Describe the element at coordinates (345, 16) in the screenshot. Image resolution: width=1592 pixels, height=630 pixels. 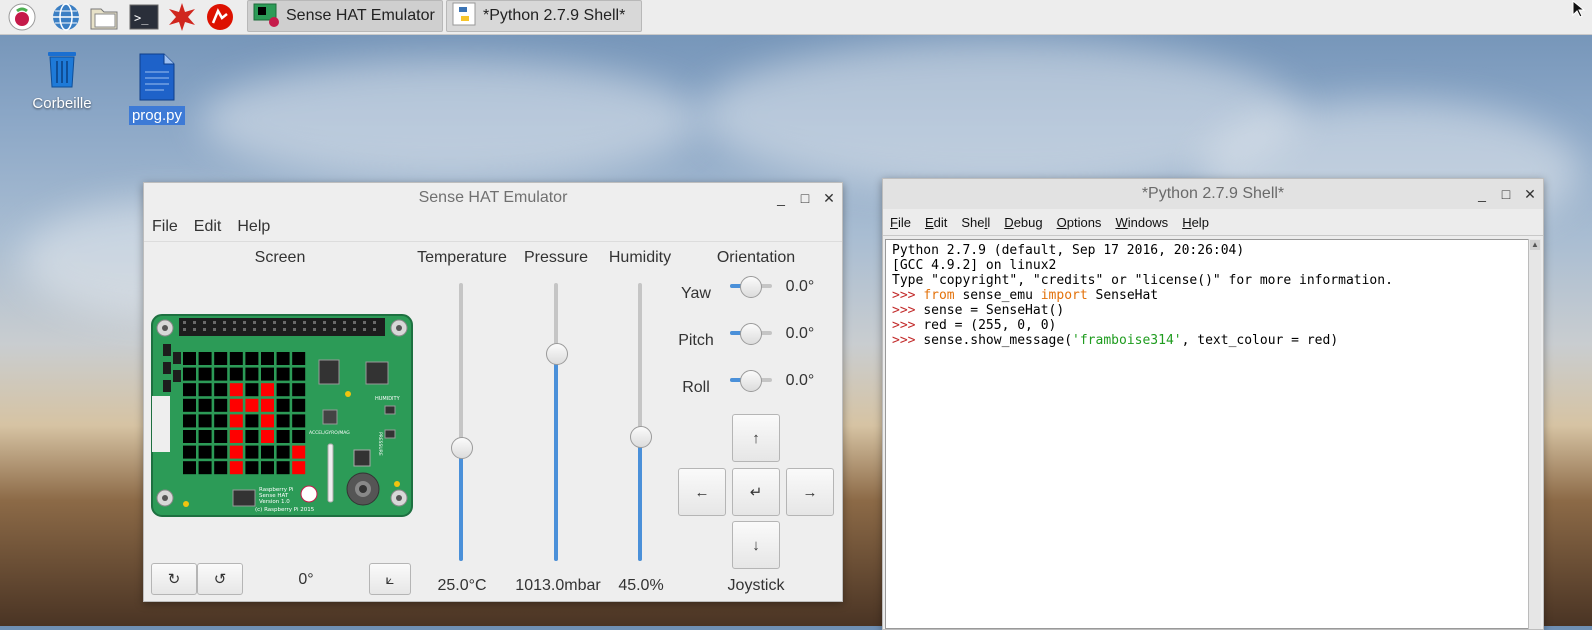
I see `task-sense-hat-emulator: Sense HAT Emulator` at that location.